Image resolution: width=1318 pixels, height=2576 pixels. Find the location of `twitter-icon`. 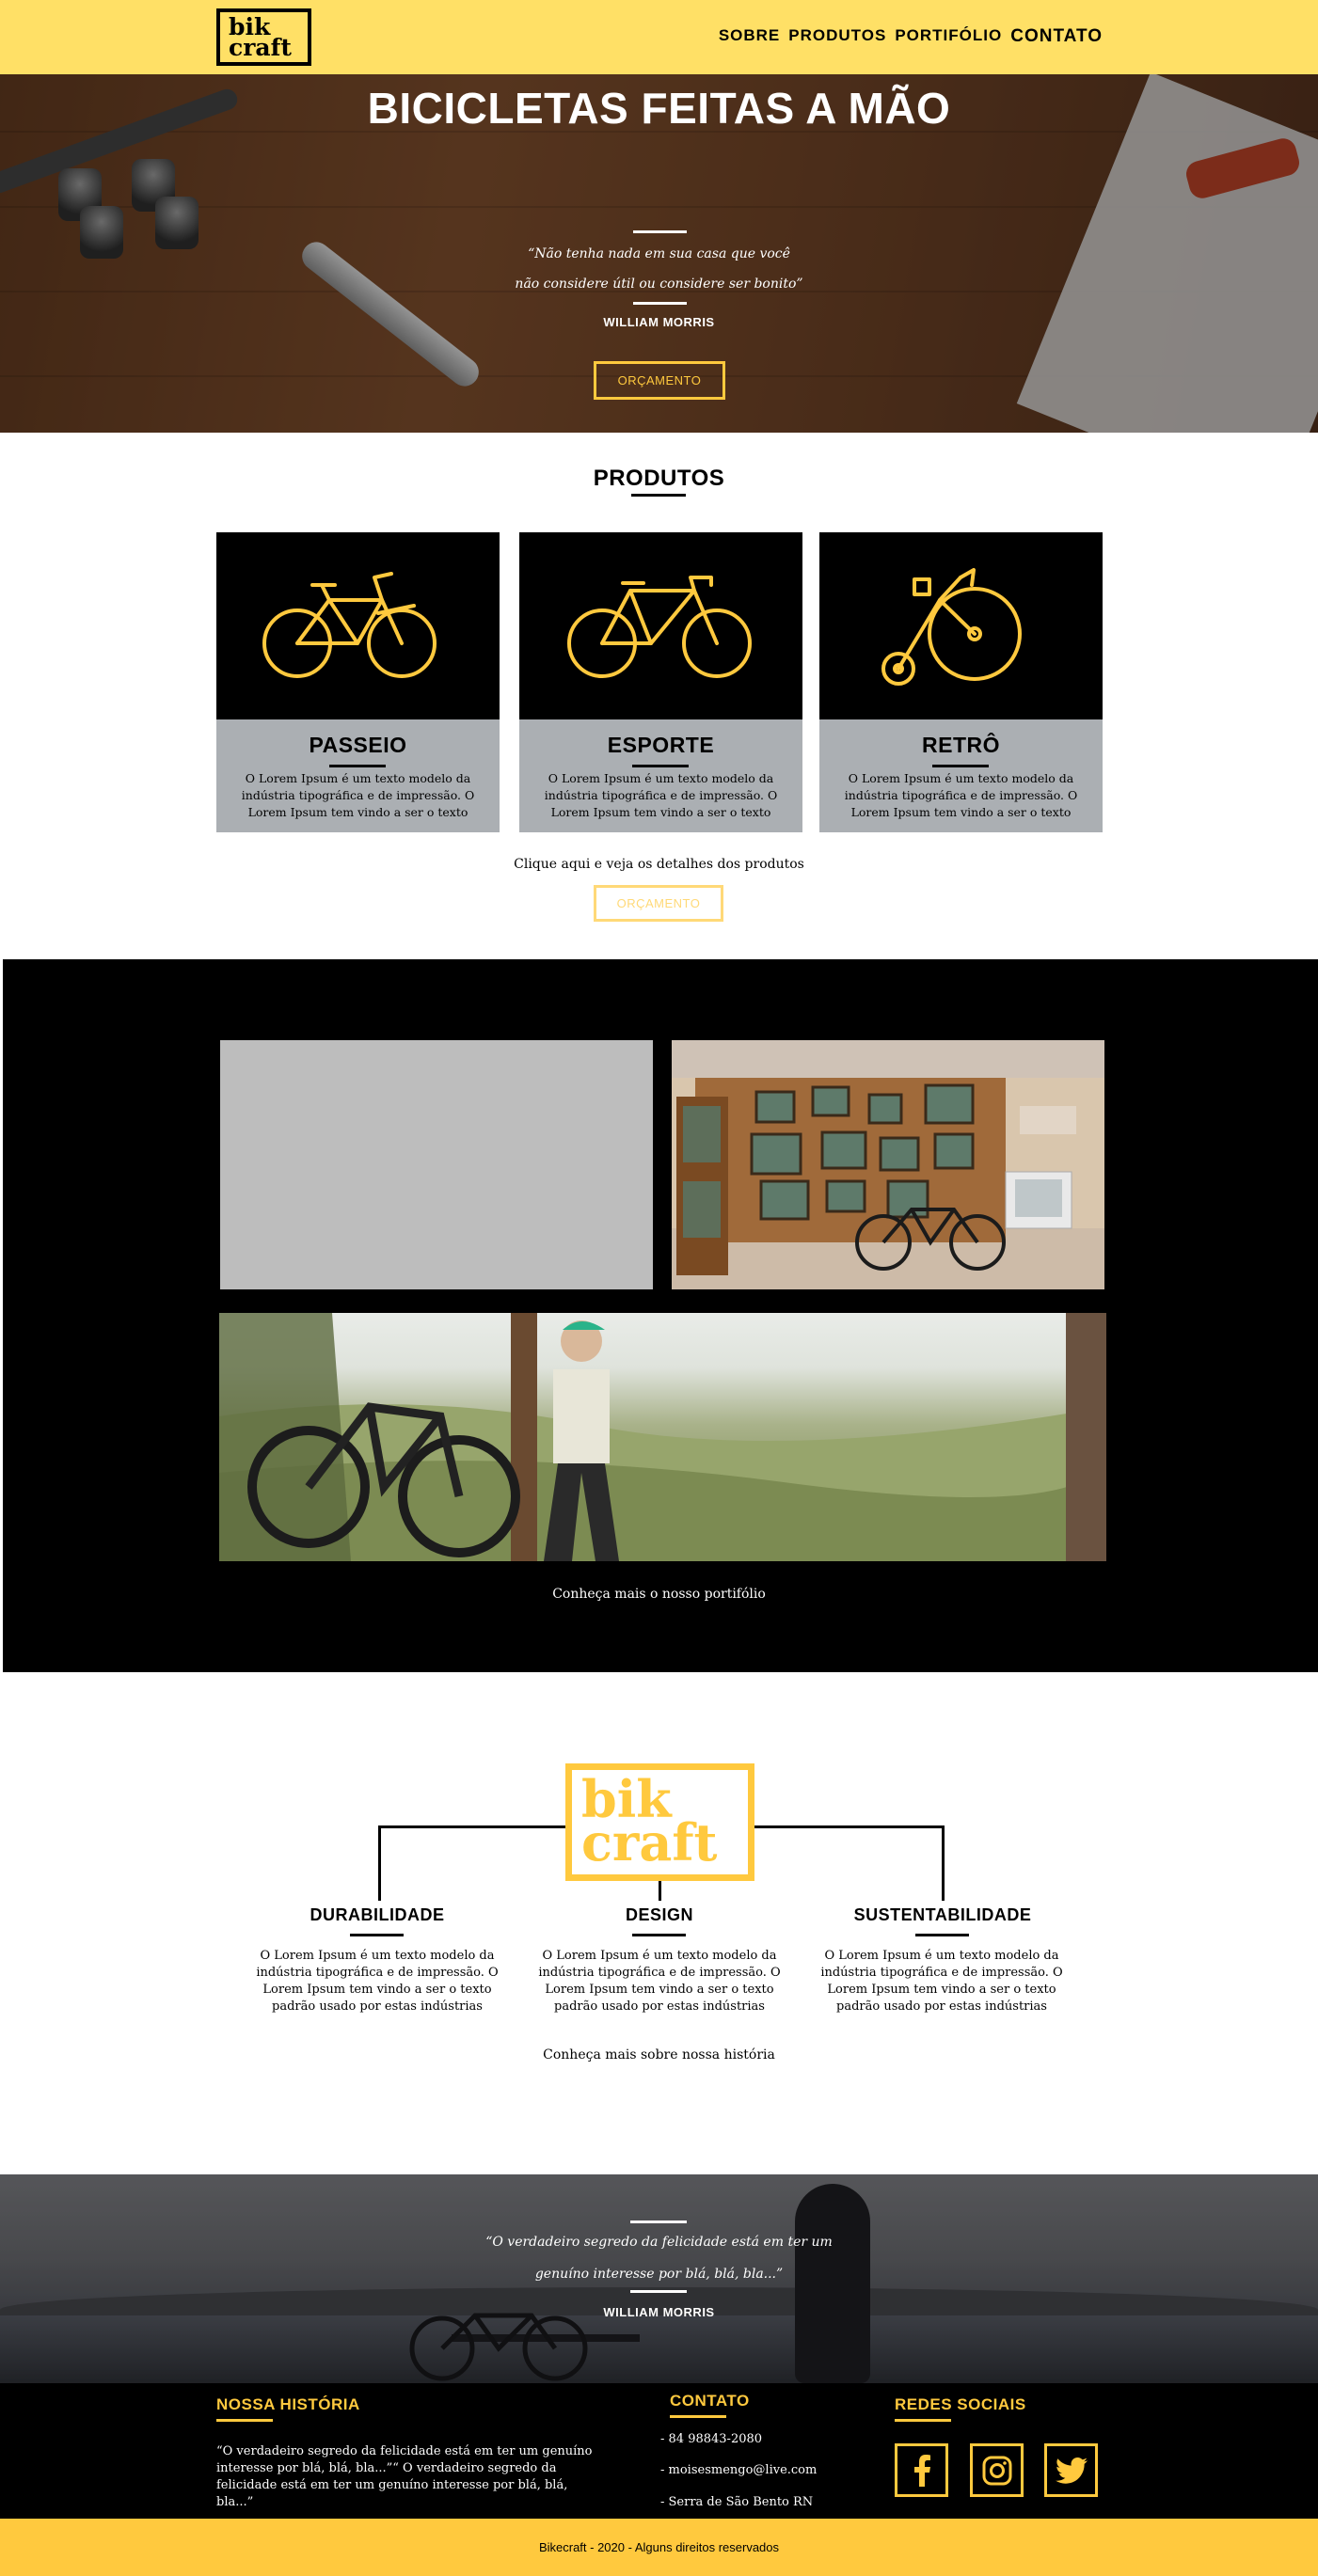

twitter-icon is located at coordinates (1071, 2470).